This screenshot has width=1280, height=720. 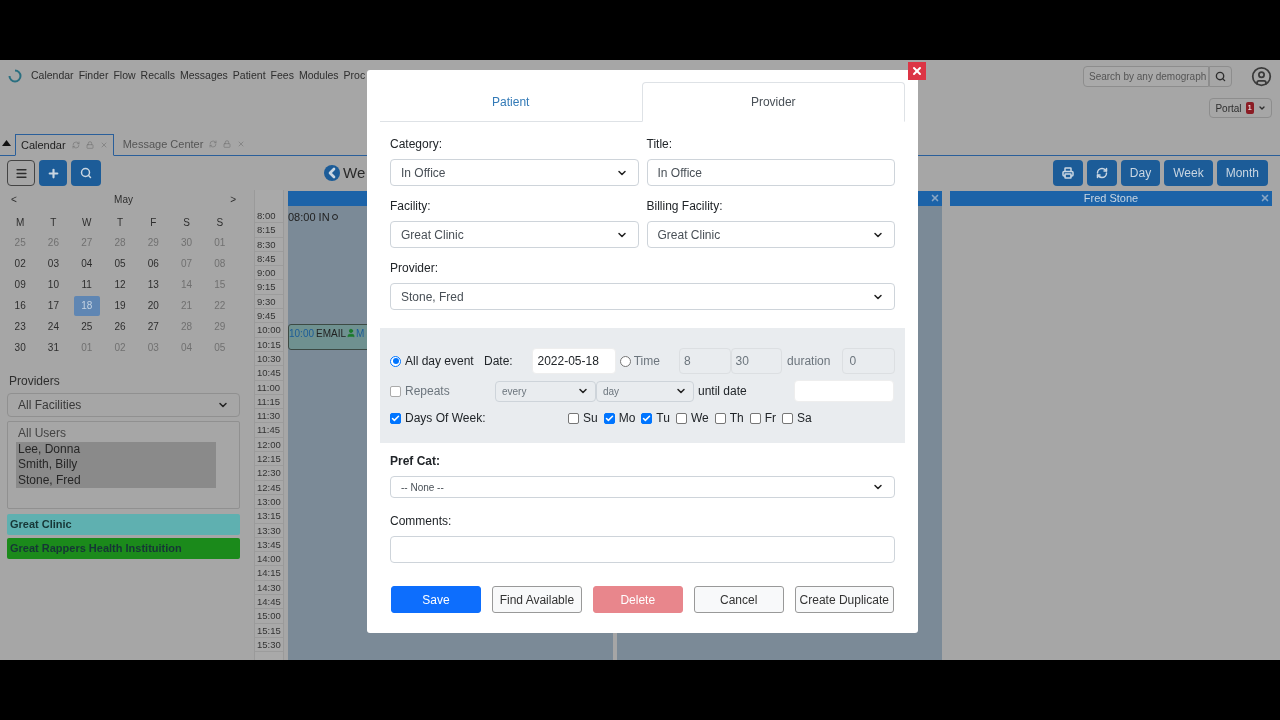 What do you see at coordinates (427, 391) in the screenshot?
I see `option-label: Repeats` at bounding box center [427, 391].